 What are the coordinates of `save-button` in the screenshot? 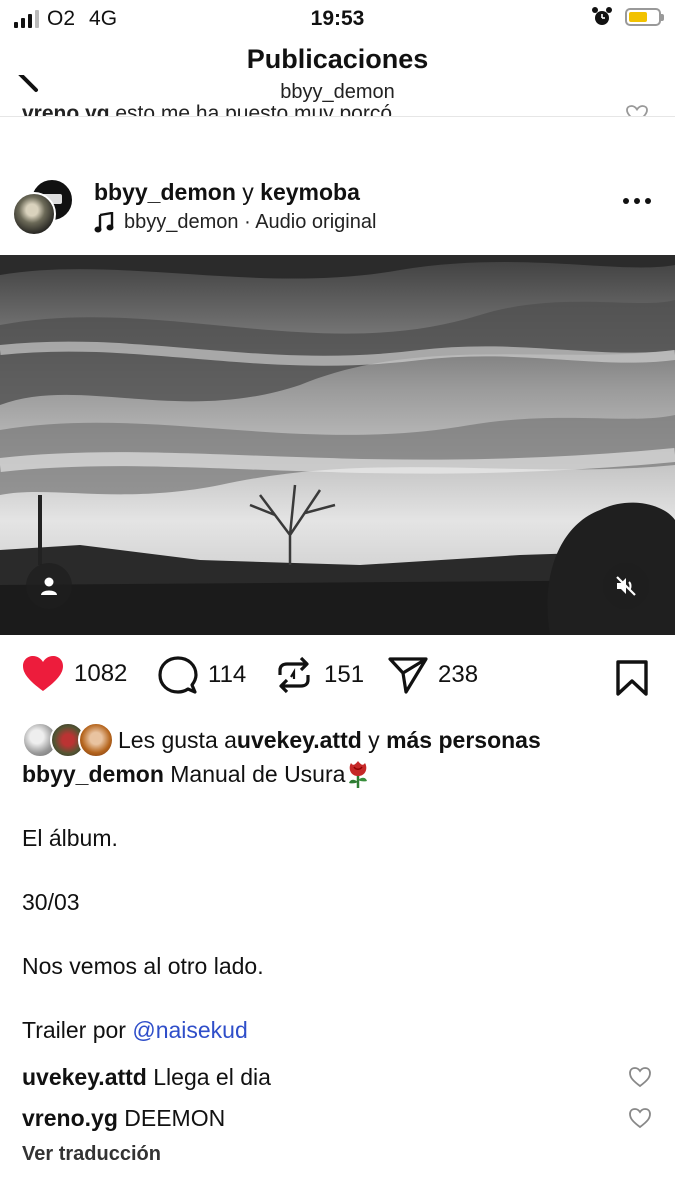 It's located at (632, 680).